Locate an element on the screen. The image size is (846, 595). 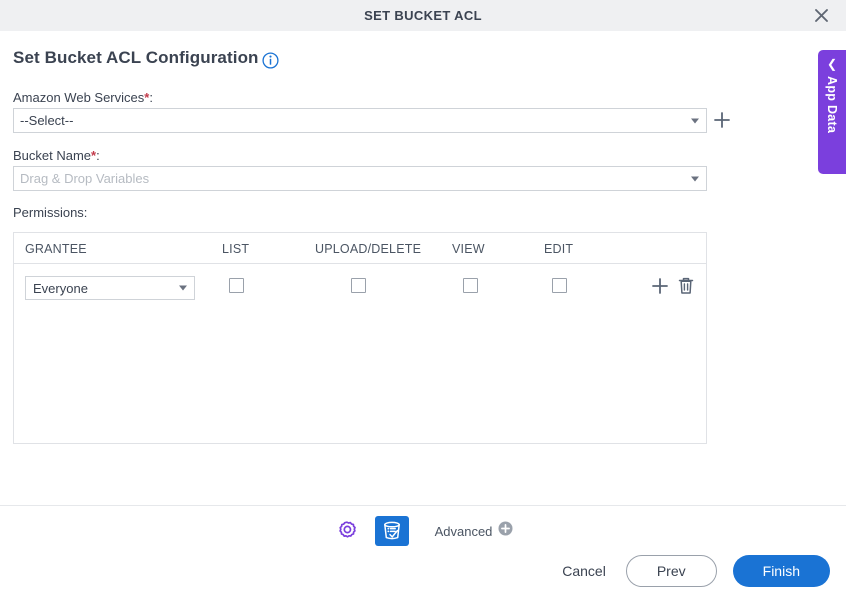
footer-toolbar: Advanced is located at coordinates (423, 531).